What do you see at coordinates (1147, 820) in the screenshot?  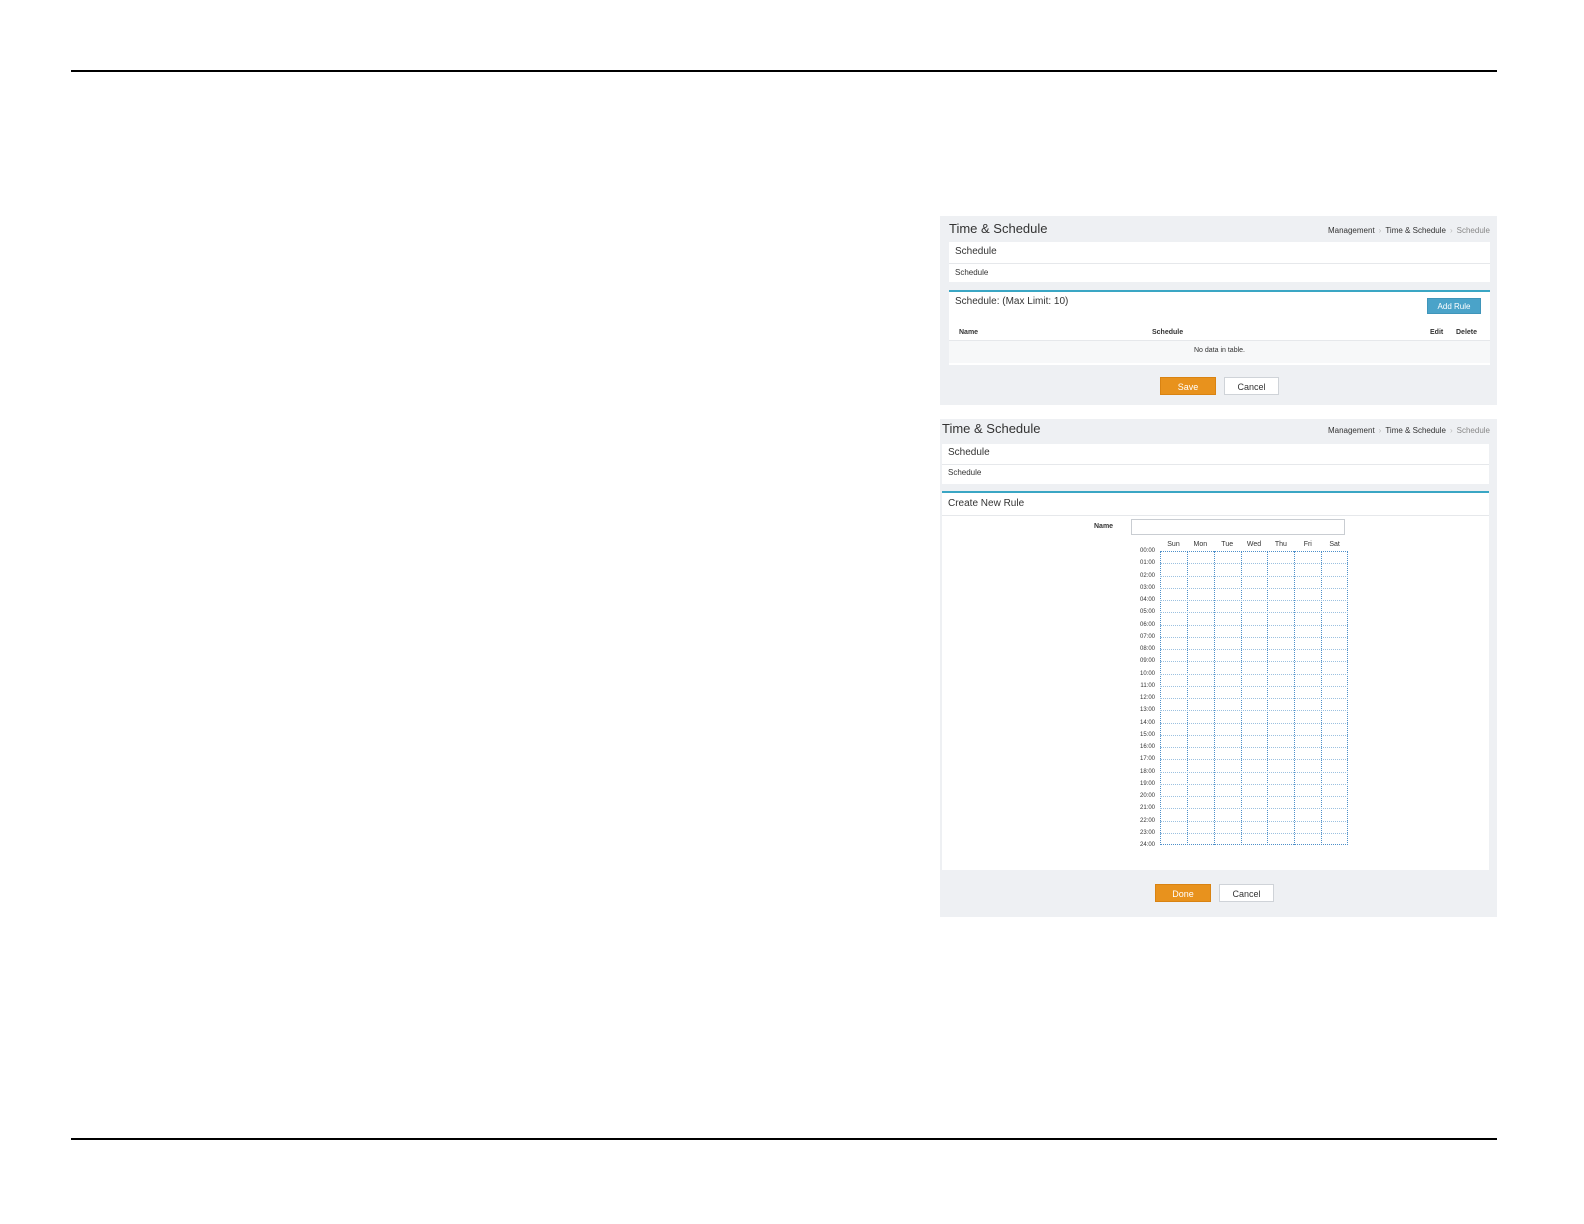 I see `hour-label: 22:00` at bounding box center [1147, 820].